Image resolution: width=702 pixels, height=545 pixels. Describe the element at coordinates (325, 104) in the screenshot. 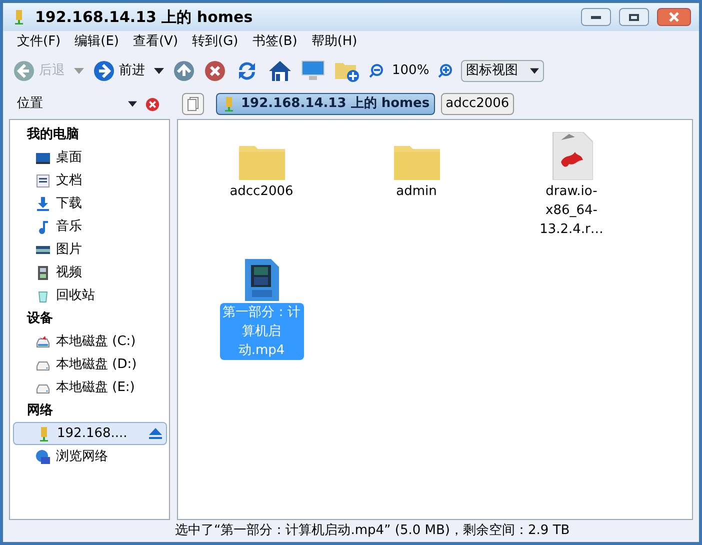

I see `path-button: 192.168.14.13 上的 homes` at that location.